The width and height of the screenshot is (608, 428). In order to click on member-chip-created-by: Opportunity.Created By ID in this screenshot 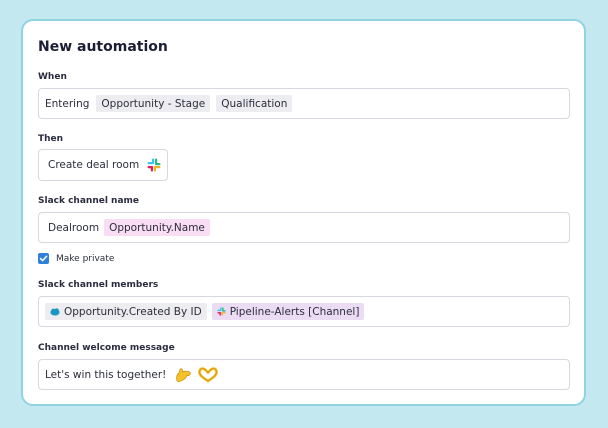, I will do `click(126, 311)`.